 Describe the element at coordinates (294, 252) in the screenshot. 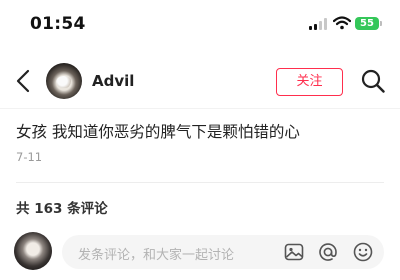

I see `image-icon` at that location.